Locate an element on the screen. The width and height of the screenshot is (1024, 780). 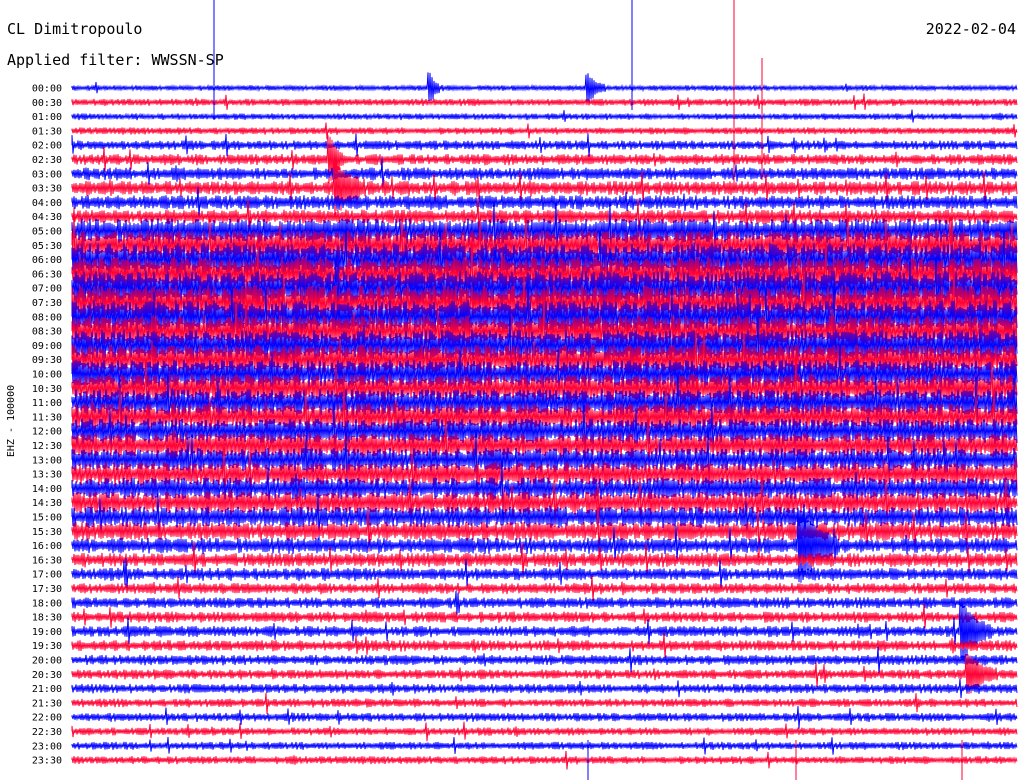
time-label: 16:00 is located at coordinates (47, 546).